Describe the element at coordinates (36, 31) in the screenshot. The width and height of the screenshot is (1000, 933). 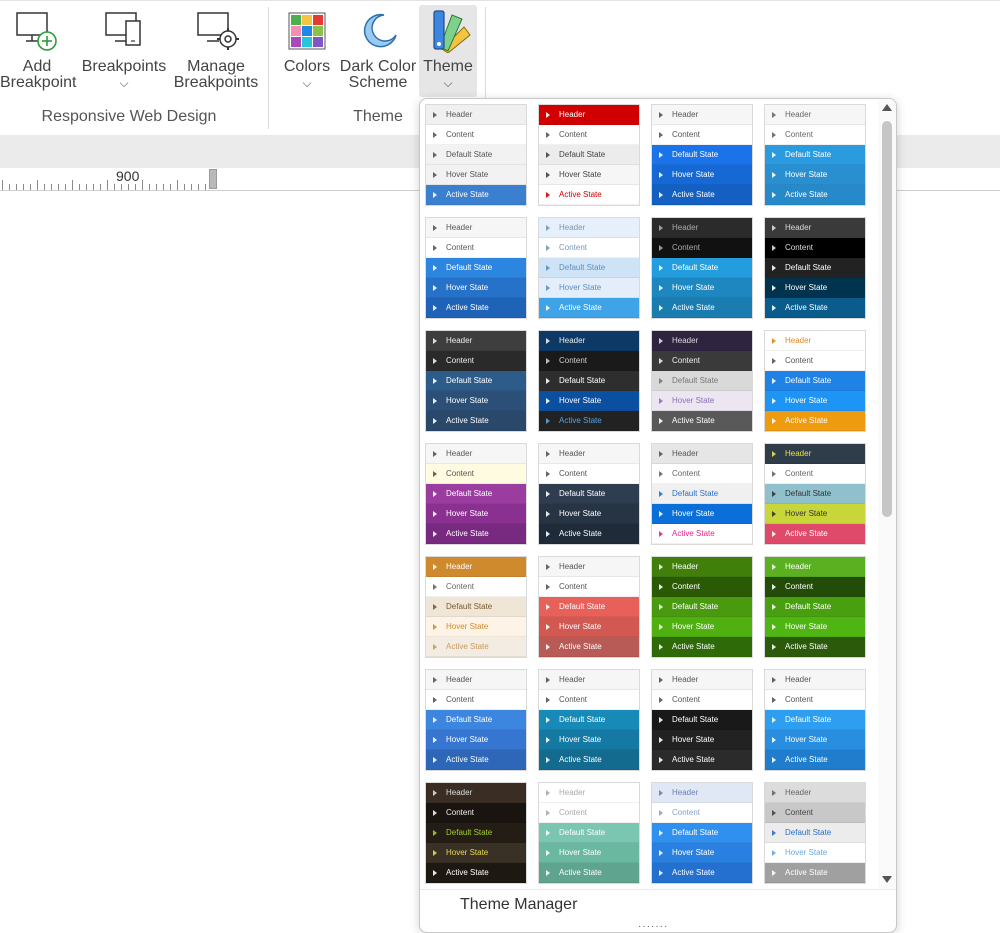
I see `add-breakpoint-icon` at that location.